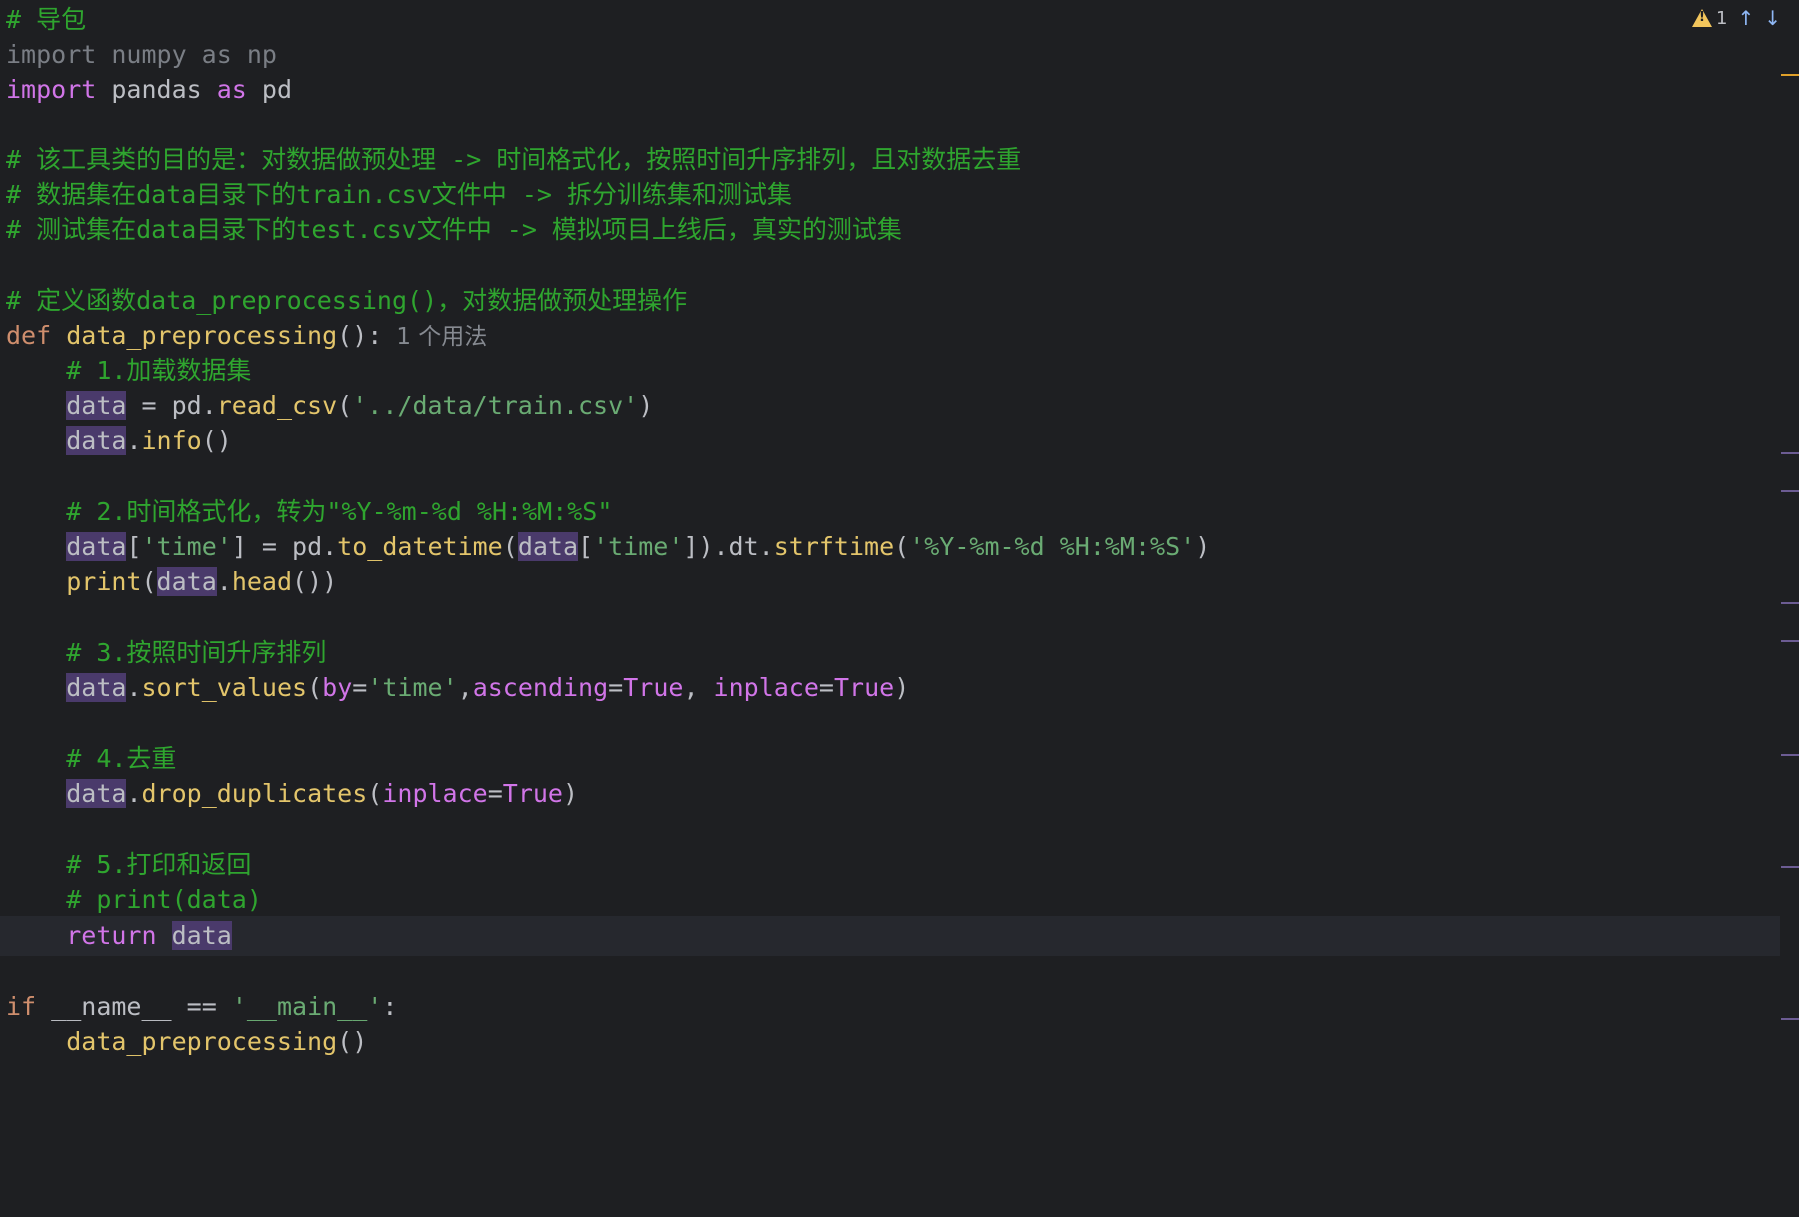 The width and height of the screenshot is (1799, 1217). I want to click on punctuation: (), so click(352, 1041).